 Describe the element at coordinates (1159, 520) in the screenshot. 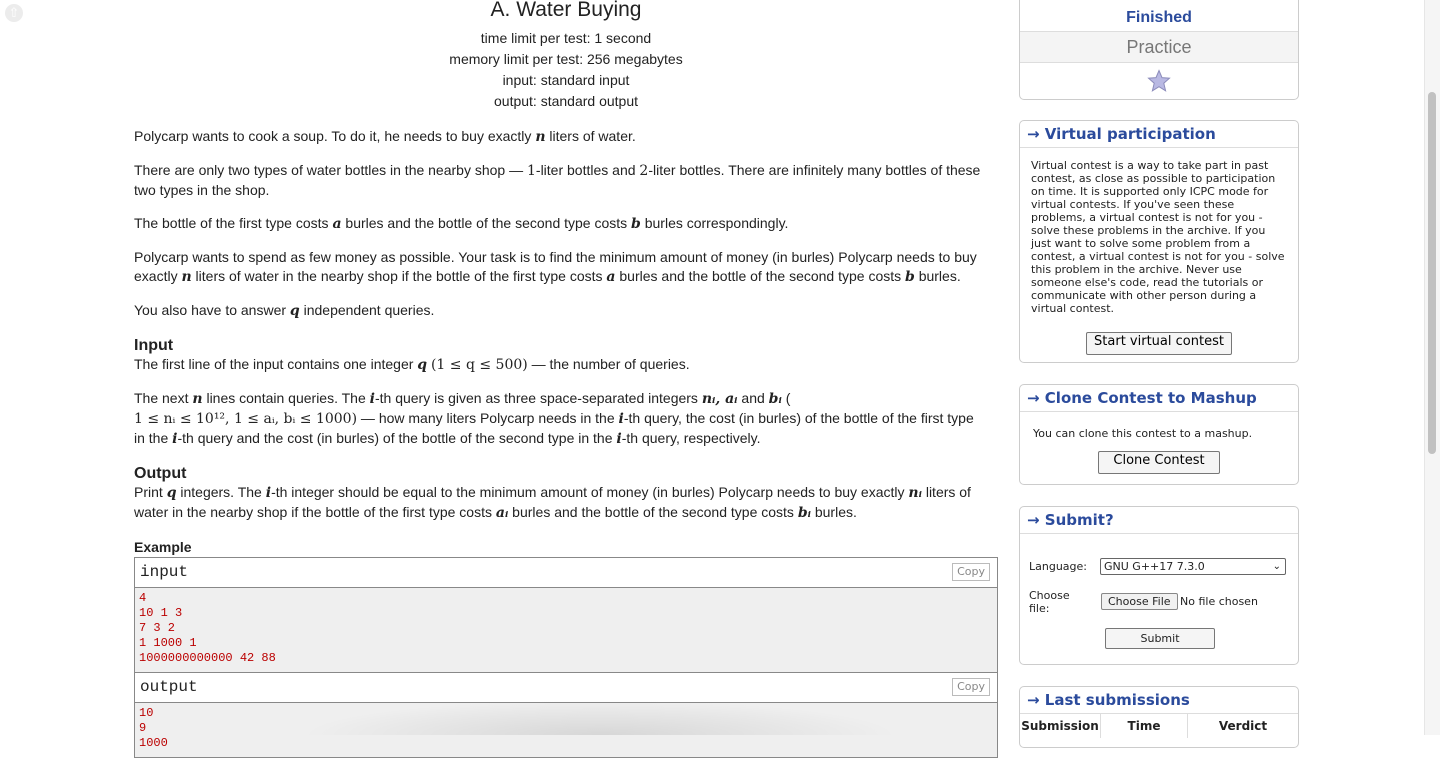

I see `submit-title: → Submit?` at that location.